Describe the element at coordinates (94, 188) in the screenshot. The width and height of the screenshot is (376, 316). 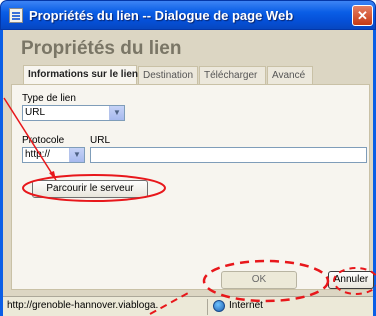
I see `annotation-circle-browse` at that location.